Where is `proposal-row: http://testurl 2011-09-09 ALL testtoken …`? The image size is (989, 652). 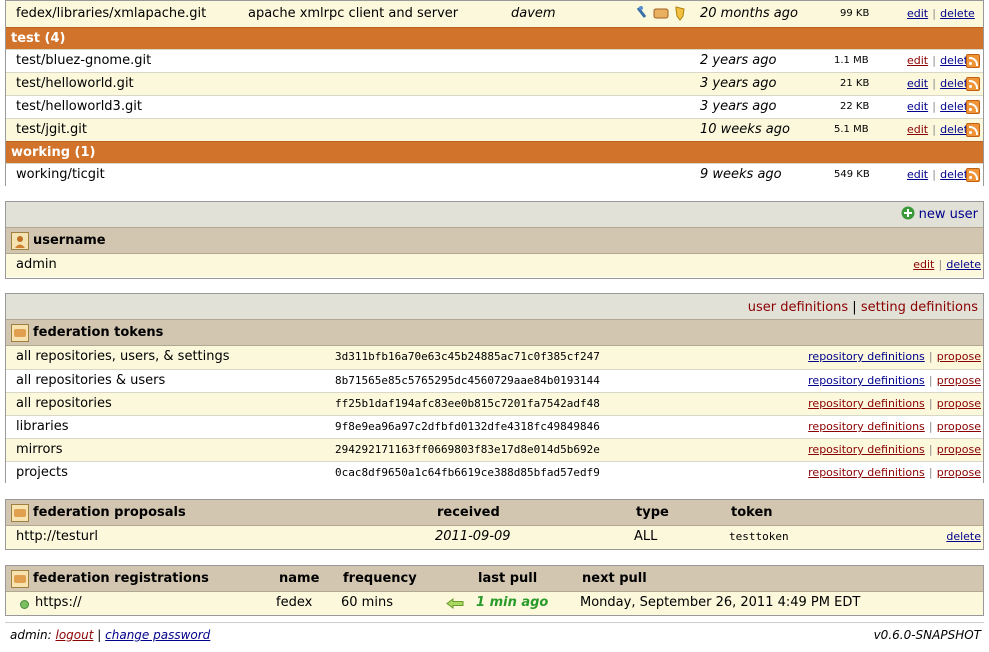
proposal-row: http://testurl 2011-09-09 ALL testtoken … is located at coordinates (494, 537).